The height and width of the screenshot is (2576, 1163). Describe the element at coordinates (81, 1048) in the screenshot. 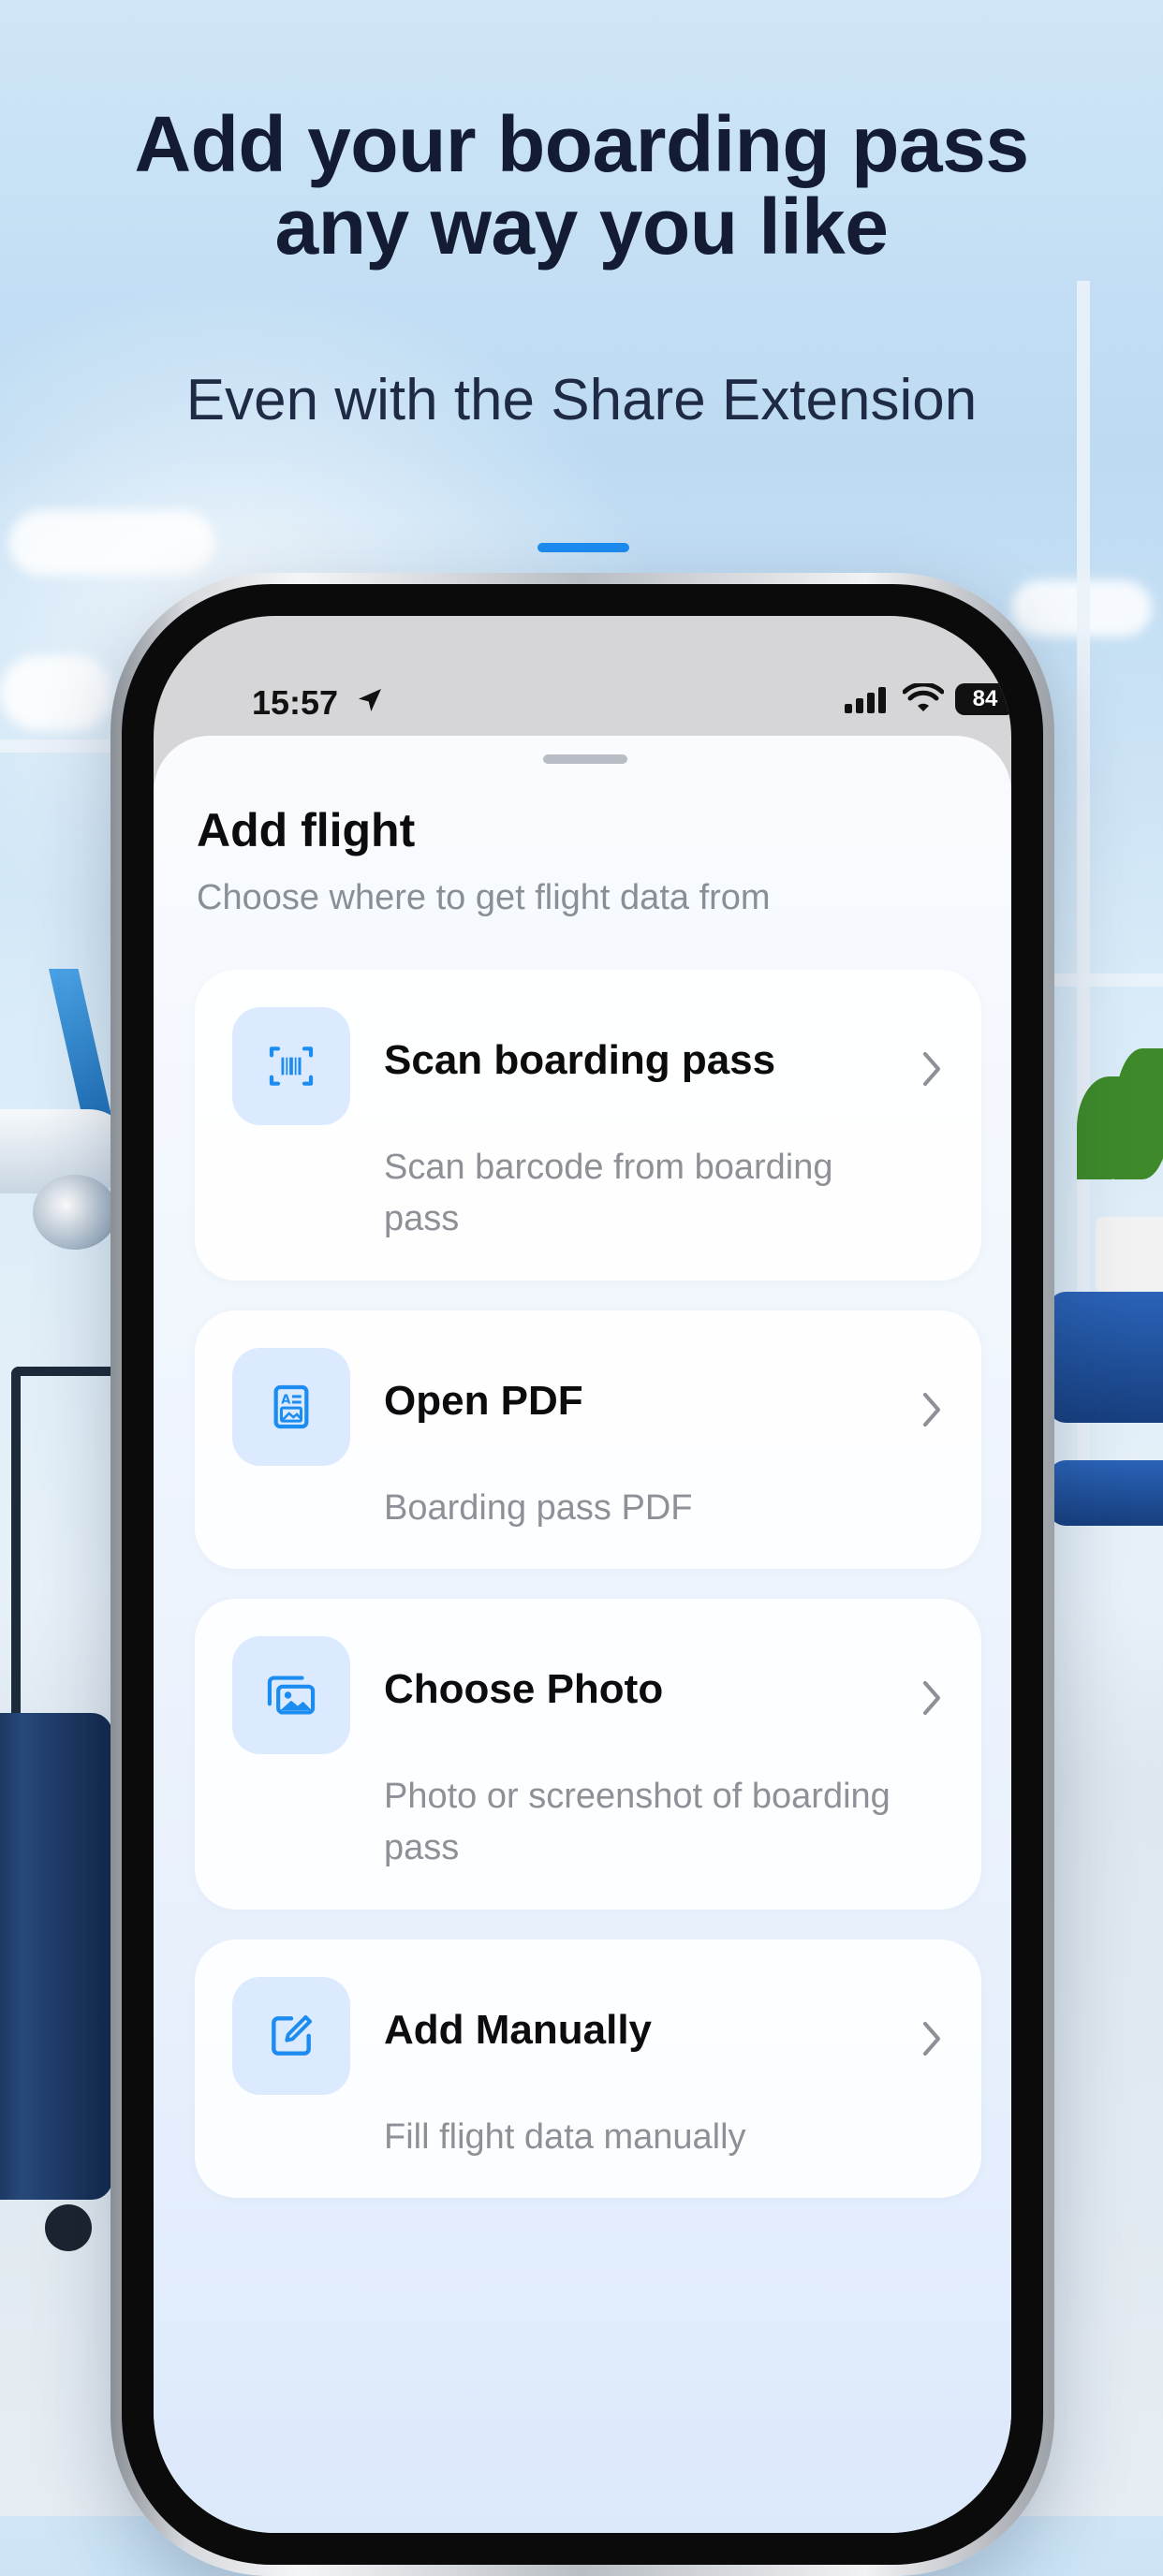

I see `airplane-tail` at that location.